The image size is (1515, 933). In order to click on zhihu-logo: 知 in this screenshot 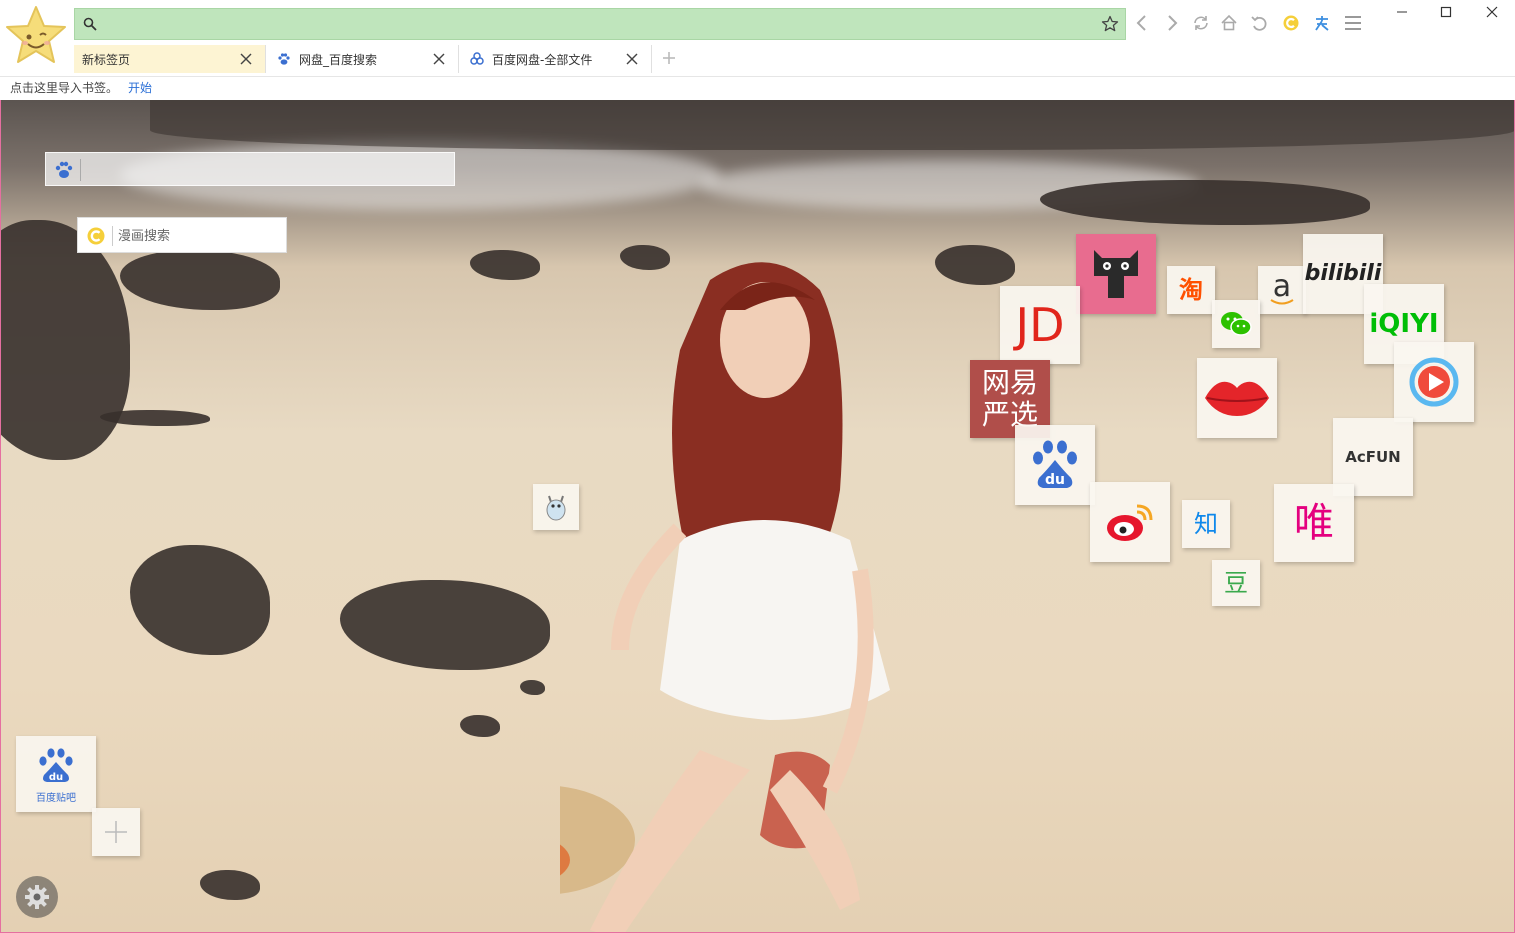, I will do `click(1206, 524)`.